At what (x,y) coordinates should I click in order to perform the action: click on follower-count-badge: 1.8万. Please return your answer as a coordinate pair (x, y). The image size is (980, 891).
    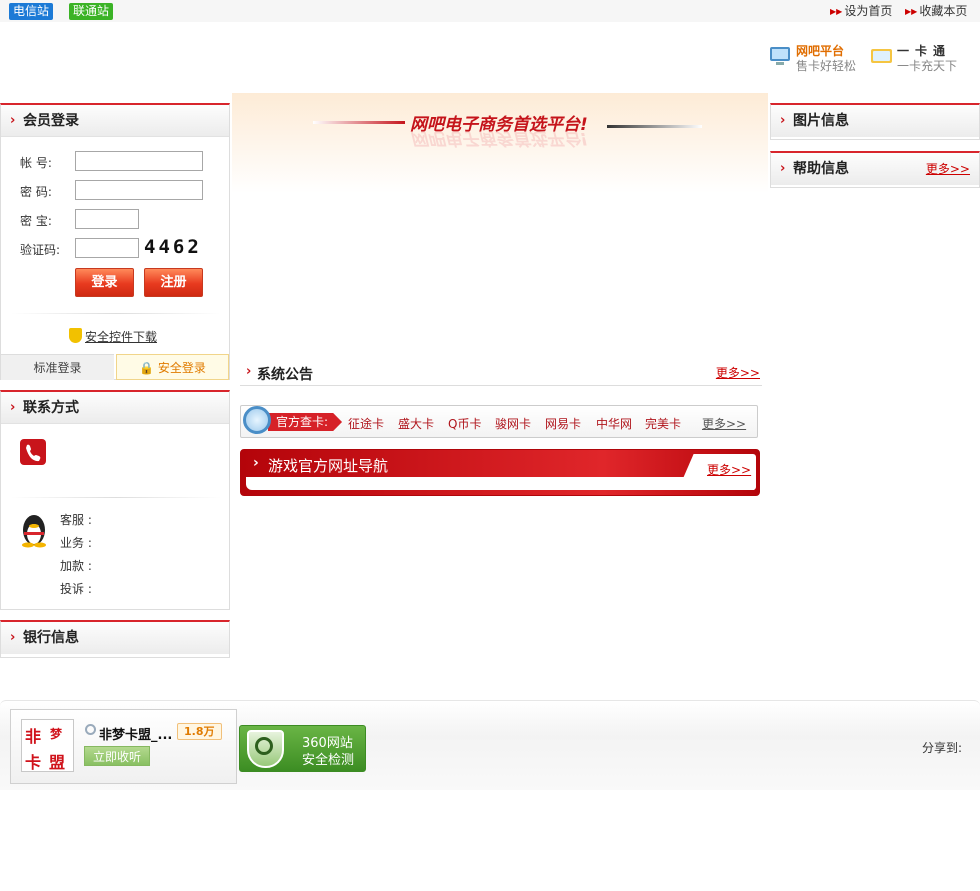
    Looking at the image, I should click on (199, 731).